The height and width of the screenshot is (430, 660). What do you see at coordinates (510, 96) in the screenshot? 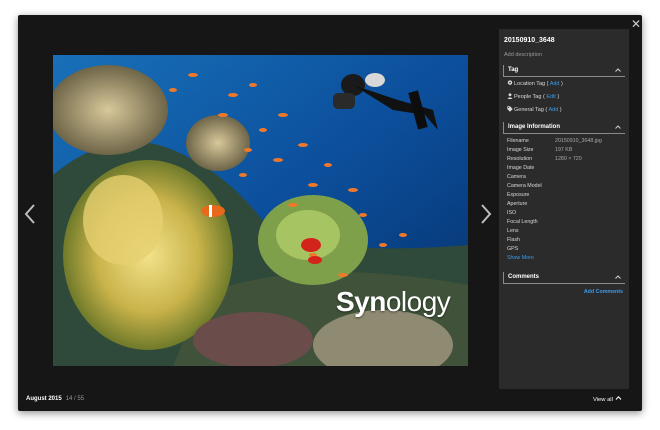
I see `person-icon` at bounding box center [510, 96].